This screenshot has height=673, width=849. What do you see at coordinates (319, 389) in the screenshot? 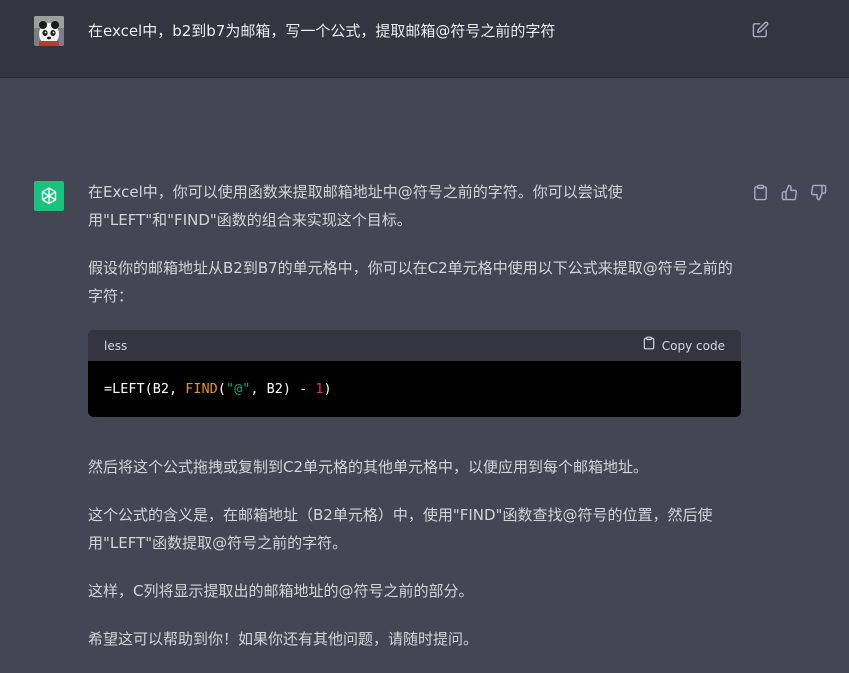
I see `code-token-number: 1` at bounding box center [319, 389].